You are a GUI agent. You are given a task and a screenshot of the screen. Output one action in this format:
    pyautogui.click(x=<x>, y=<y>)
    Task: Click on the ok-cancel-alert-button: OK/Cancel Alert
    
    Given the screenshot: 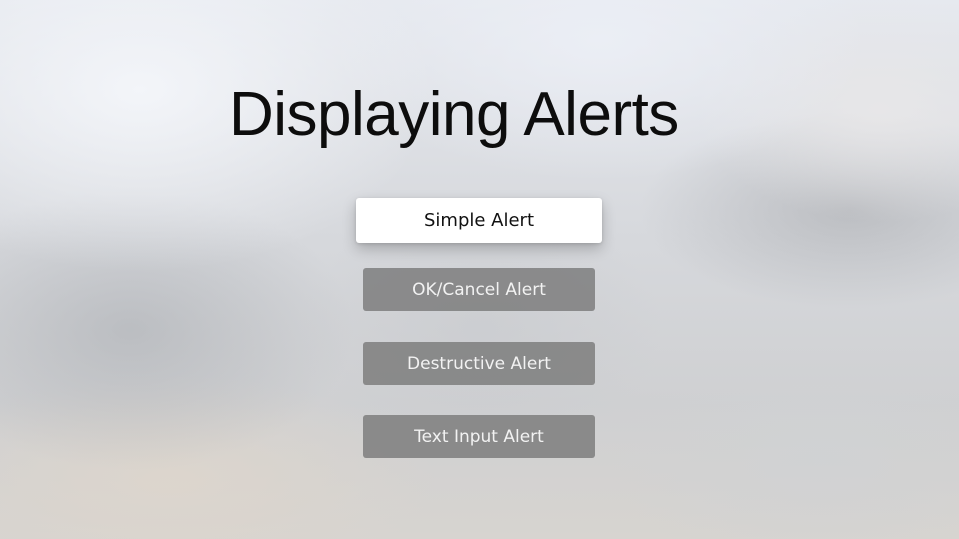 What is the action you would take?
    pyautogui.click(x=479, y=289)
    